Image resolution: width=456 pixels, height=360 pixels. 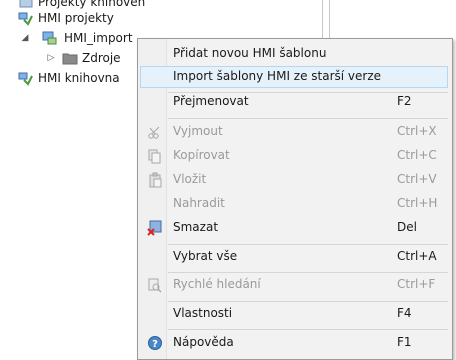 What do you see at coordinates (155, 285) in the screenshot?
I see `quick-search-icon` at bounding box center [155, 285].